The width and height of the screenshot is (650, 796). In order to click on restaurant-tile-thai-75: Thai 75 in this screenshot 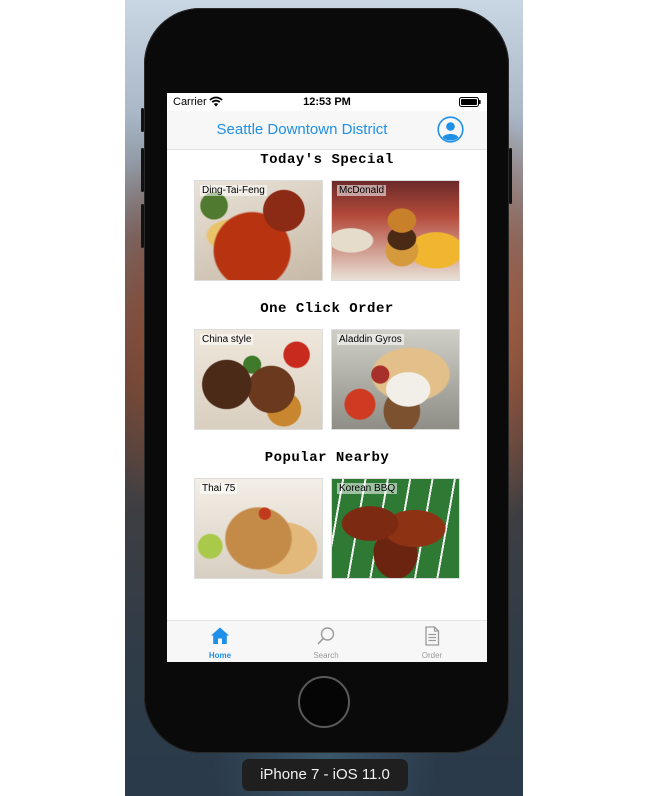, I will do `click(258, 528)`.